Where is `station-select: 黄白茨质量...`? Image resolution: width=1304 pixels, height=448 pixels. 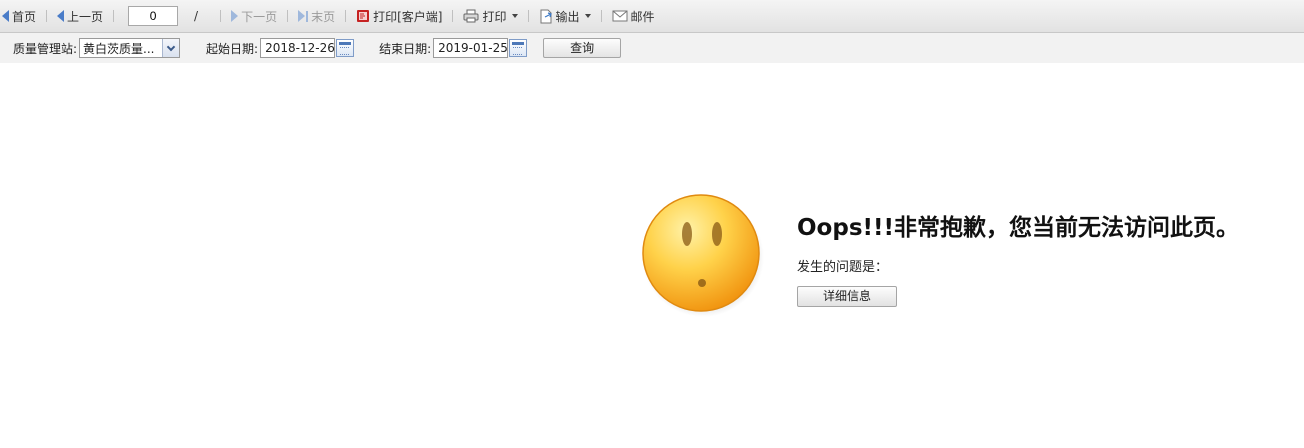 station-select: 黄白茨质量... is located at coordinates (130, 48).